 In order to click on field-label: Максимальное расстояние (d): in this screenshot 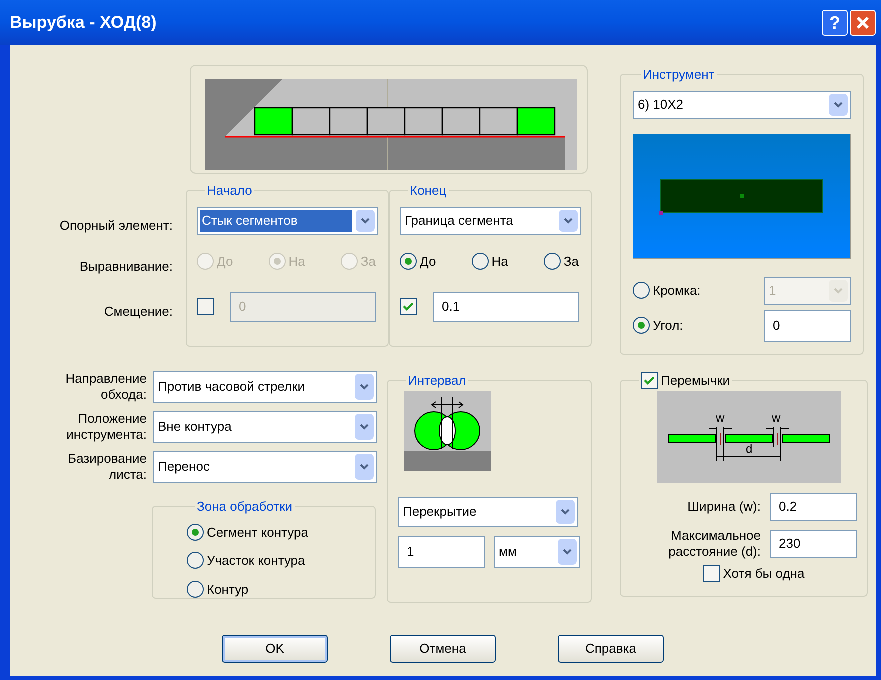, I will do `click(714, 544)`.